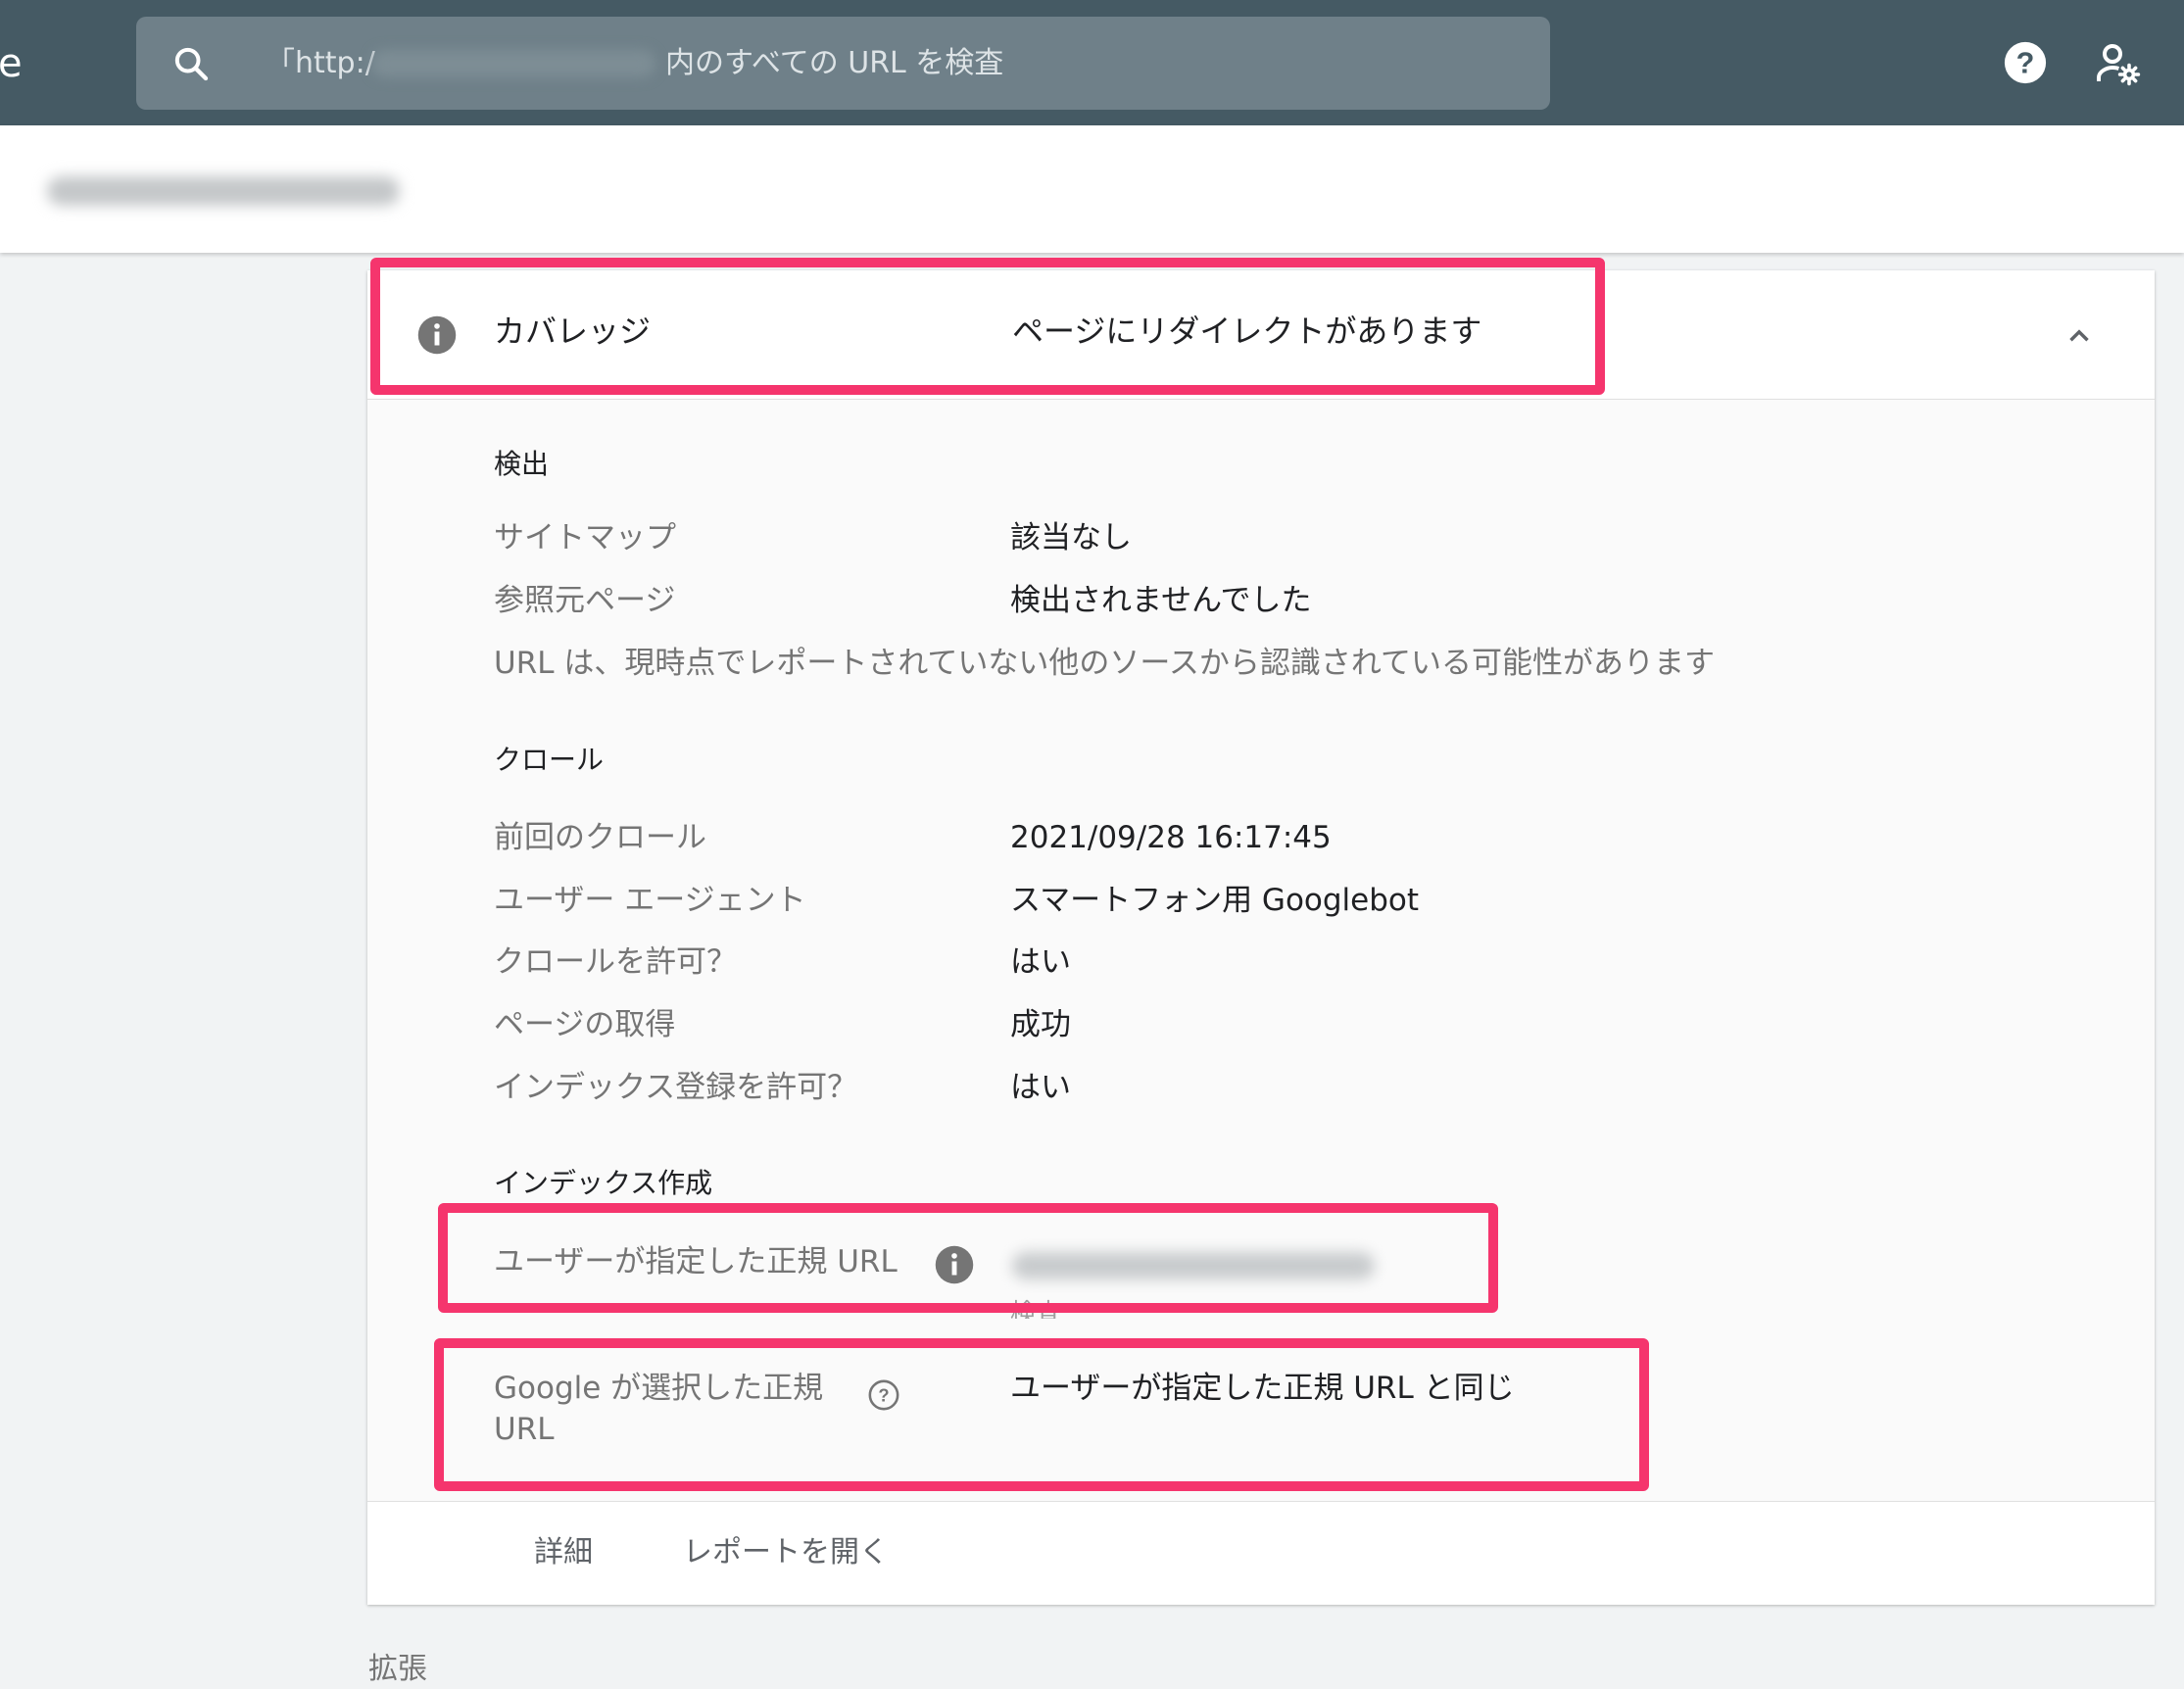 The image size is (2184, 1689). Describe the element at coordinates (191, 63) in the screenshot. I see `search-icon` at that location.